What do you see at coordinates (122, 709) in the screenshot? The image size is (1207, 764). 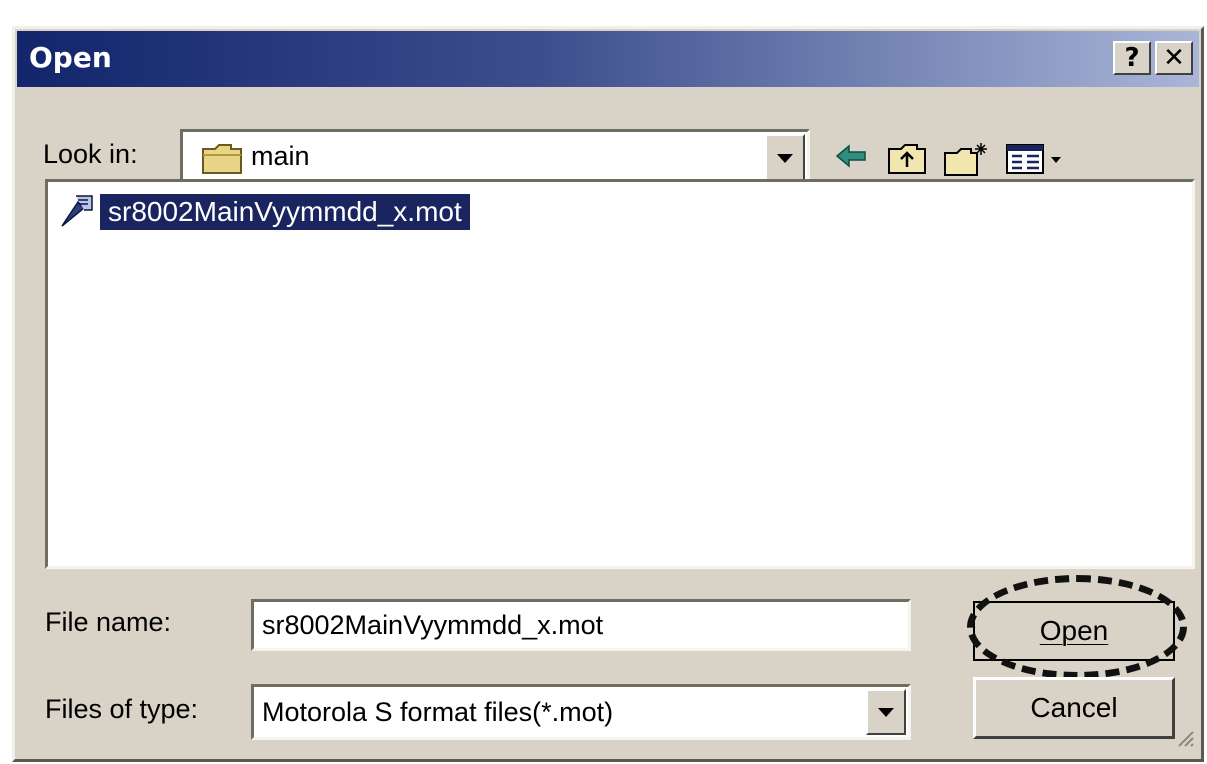 I see `file-type-label: Files of type:` at bounding box center [122, 709].